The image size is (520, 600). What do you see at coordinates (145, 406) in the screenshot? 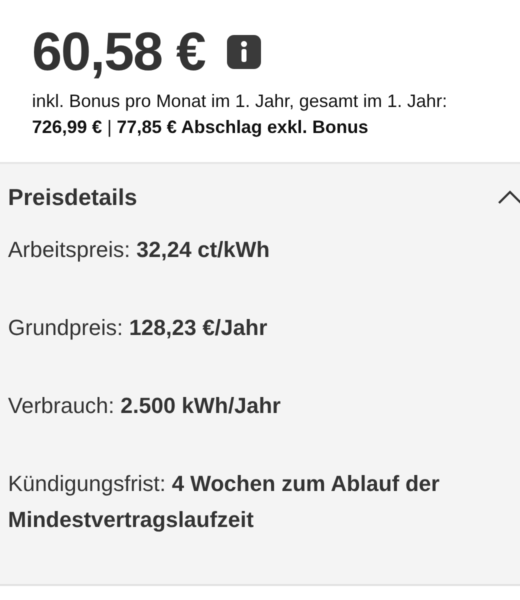
I see `price-detail: Verbrauch: 2.500 kWh/Jahr` at bounding box center [145, 406].